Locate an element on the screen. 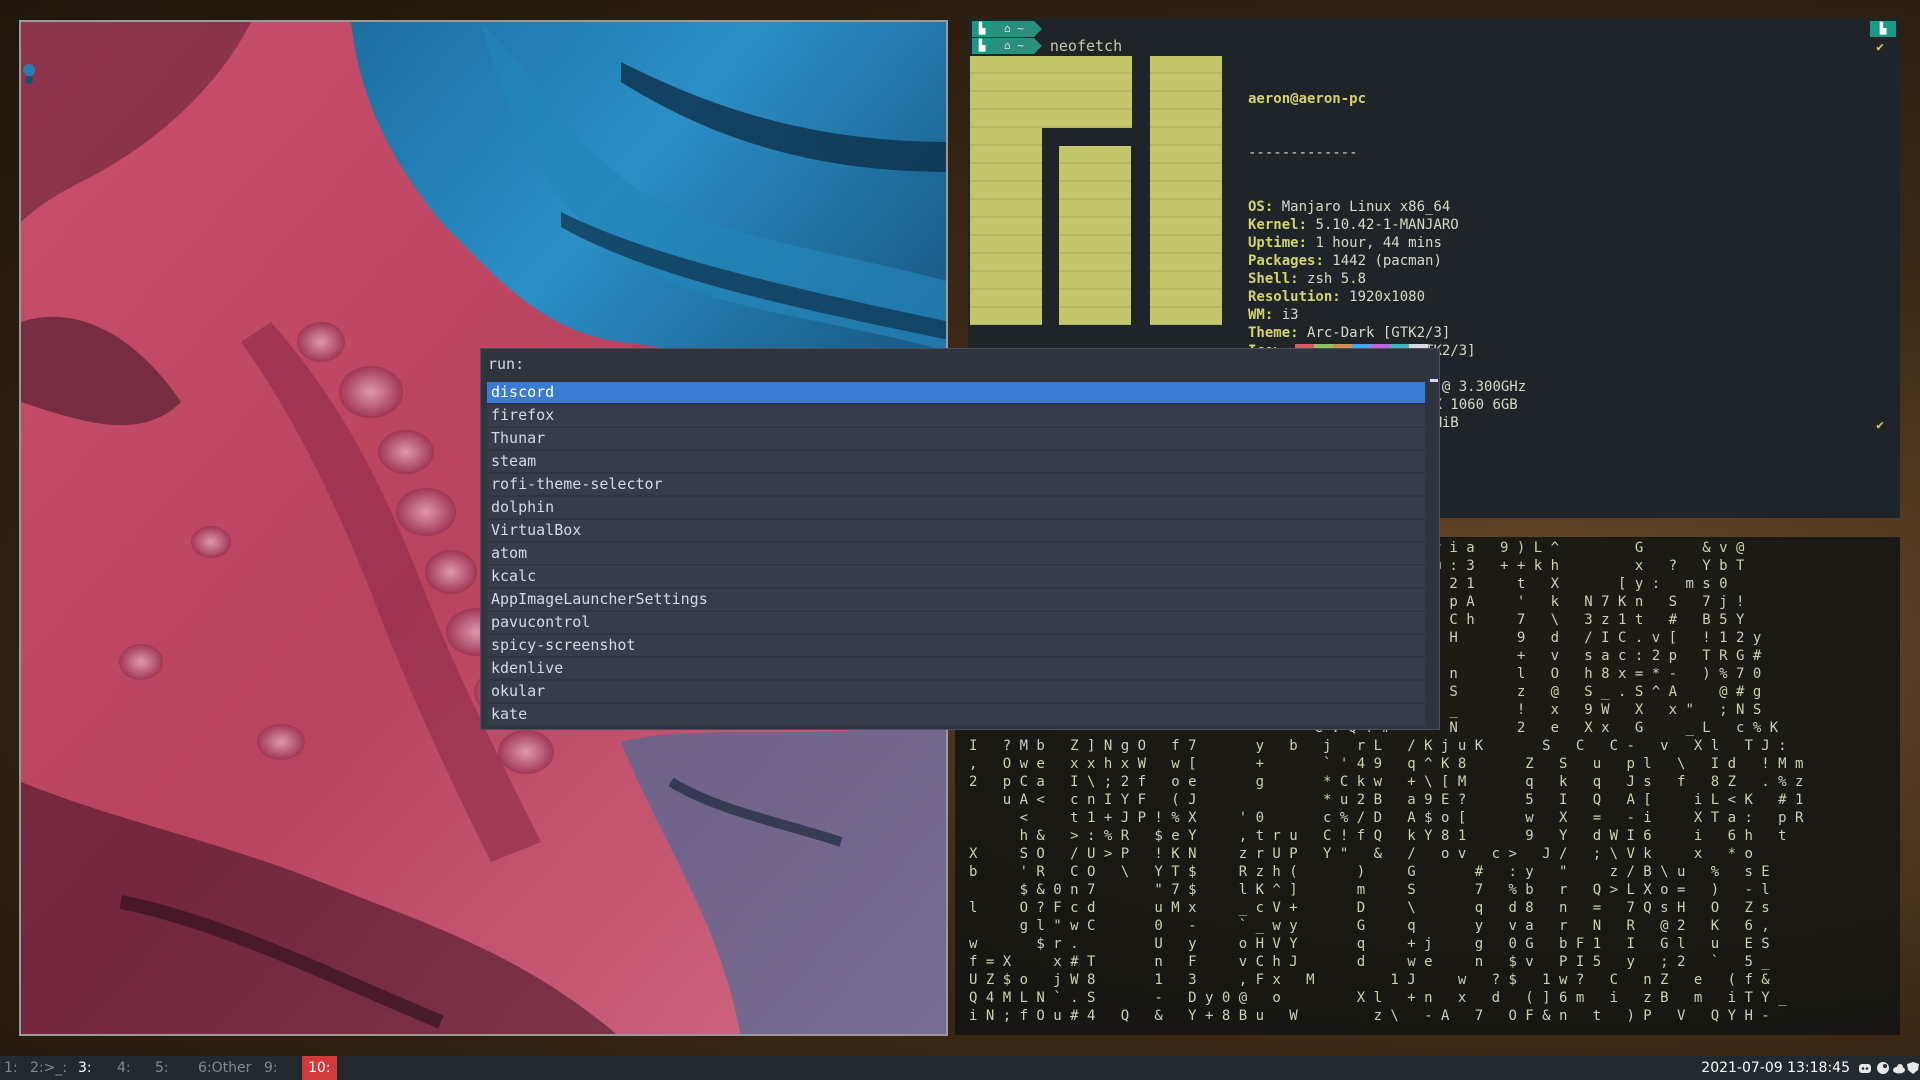 The height and width of the screenshot is (1080, 1920). workspace-7: 9: is located at coordinates (271, 1068).